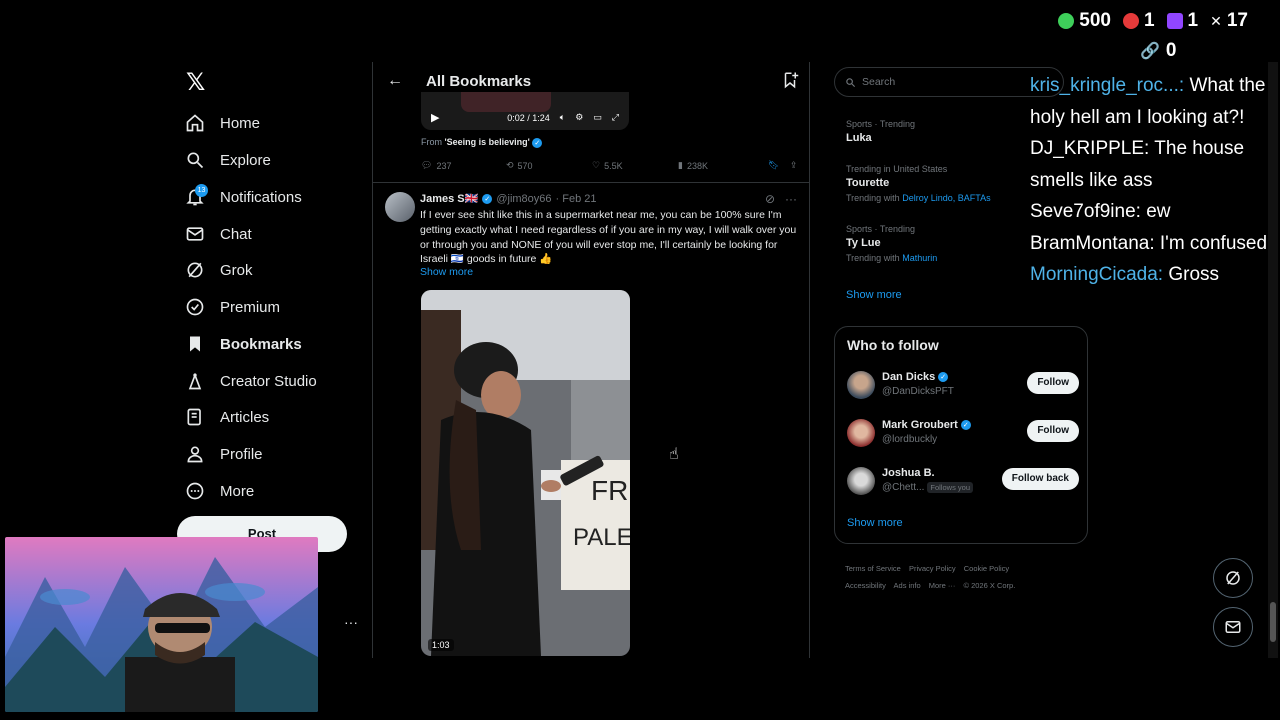 The height and width of the screenshot is (720, 1280). Describe the element at coordinates (932, 568) in the screenshot. I see `footer-link: Privacy Policy` at that location.